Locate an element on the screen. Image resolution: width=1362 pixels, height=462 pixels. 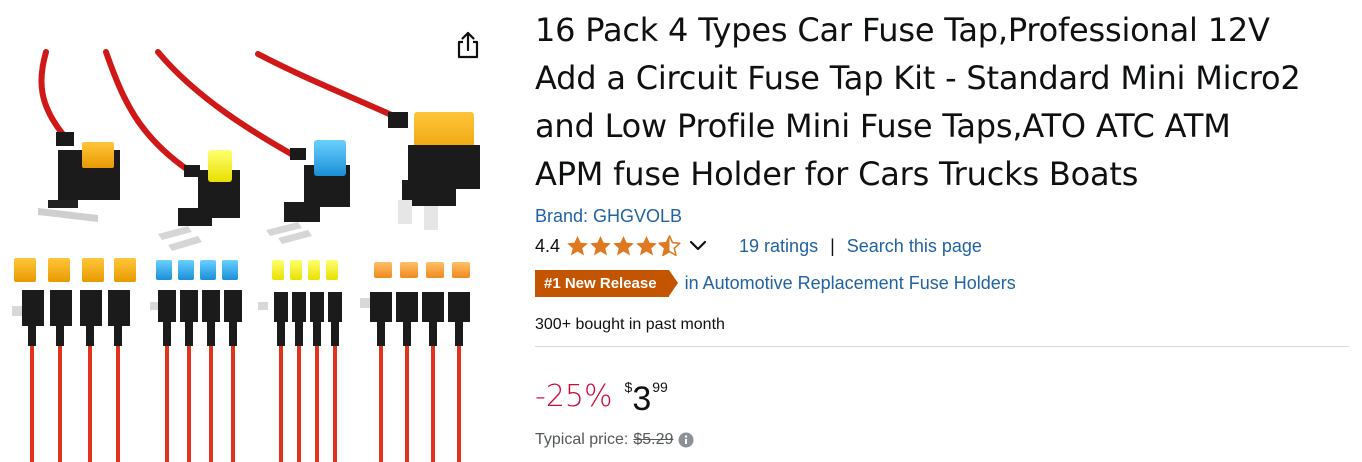
rating-row: 4.4 19 ratings | Search this page is located at coordinates (942, 246).